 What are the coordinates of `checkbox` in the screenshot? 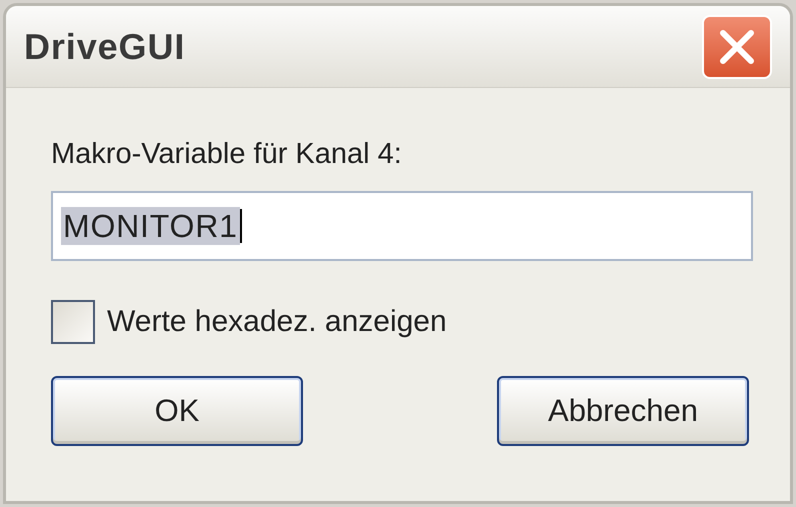 It's located at (73, 322).